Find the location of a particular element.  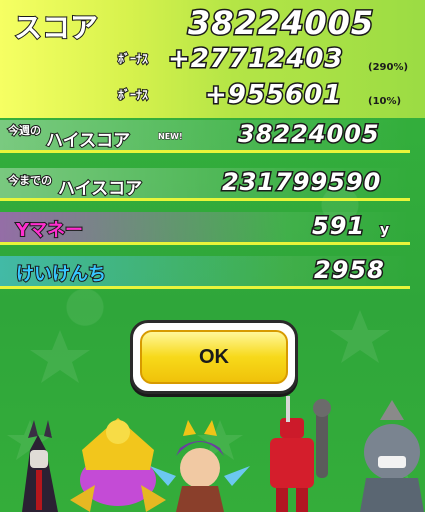

ok-button-label: OK is located at coordinates (214, 356).